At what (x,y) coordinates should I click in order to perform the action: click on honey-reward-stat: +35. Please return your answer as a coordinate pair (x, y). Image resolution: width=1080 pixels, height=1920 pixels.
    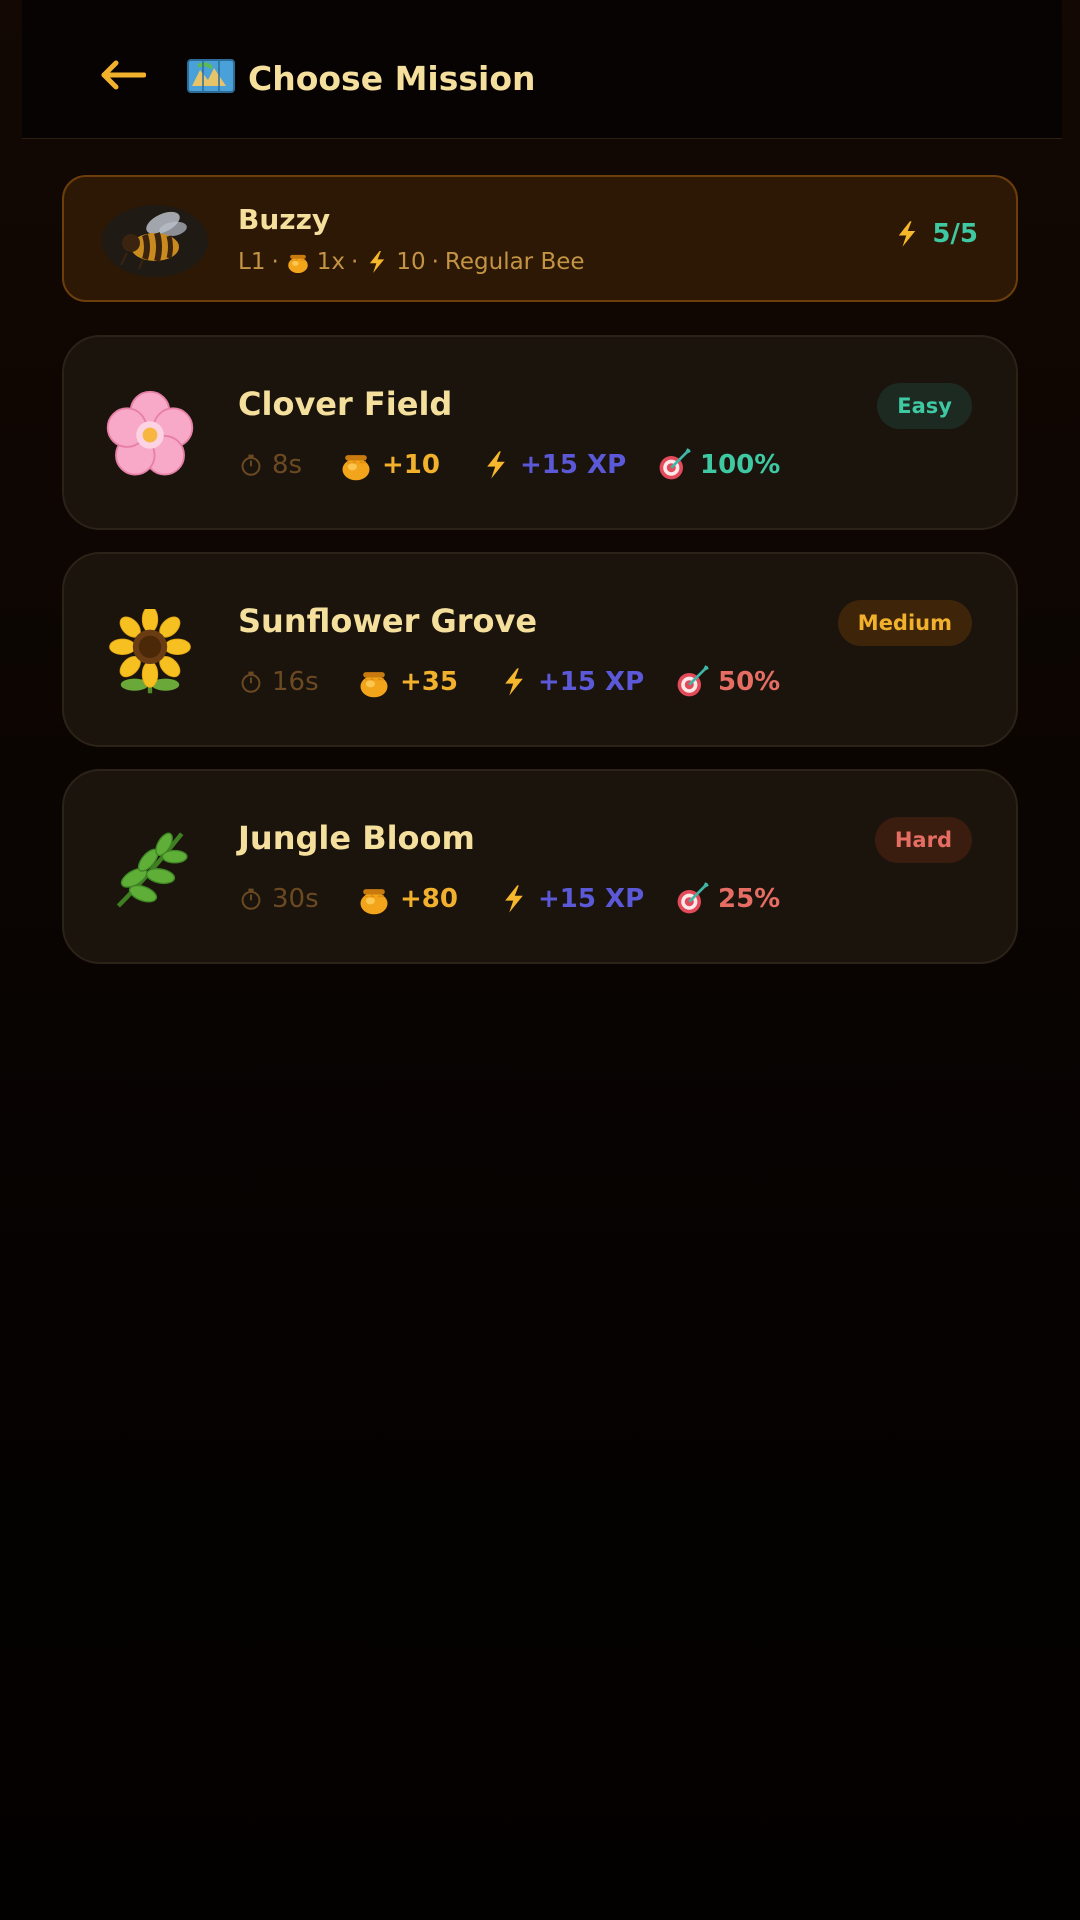
    Looking at the image, I should click on (427, 682).